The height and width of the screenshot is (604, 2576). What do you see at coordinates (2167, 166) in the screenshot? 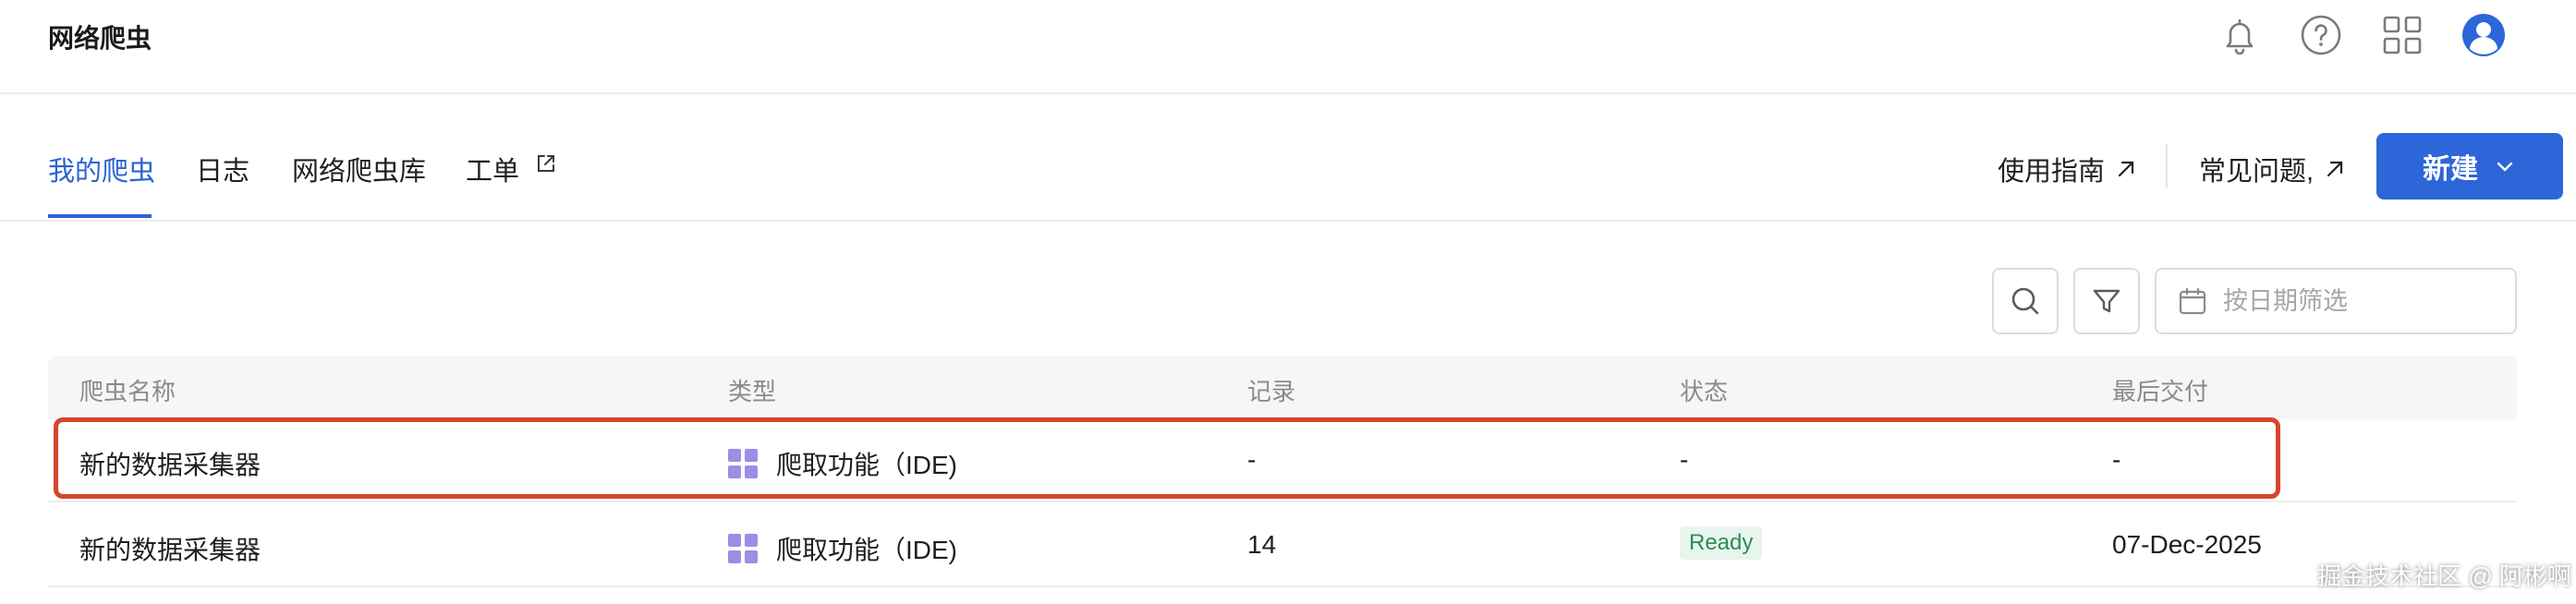
I see `divider` at bounding box center [2167, 166].